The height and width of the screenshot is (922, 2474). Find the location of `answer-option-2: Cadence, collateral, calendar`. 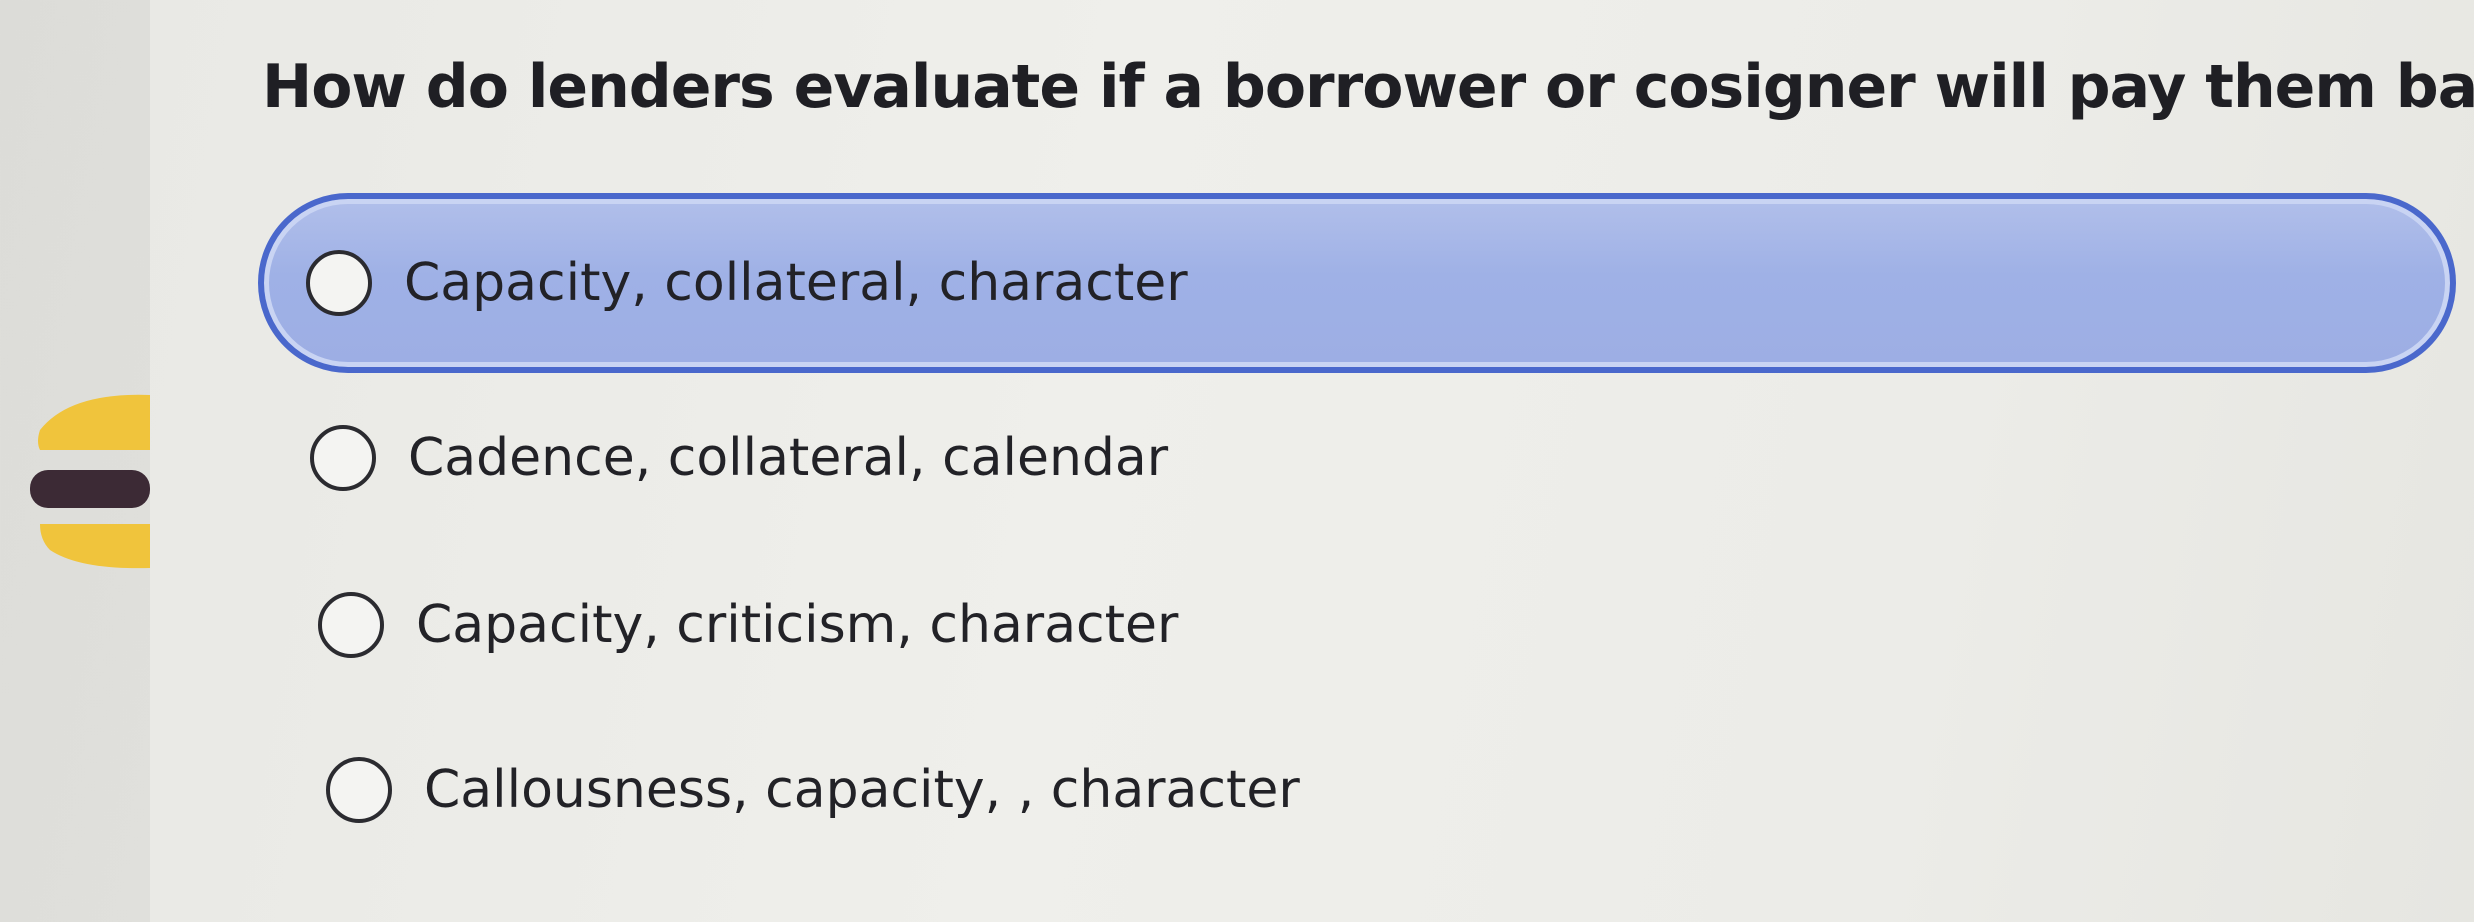

answer-option-2: Cadence, collateral, calendar is located at coordinates (739, 458).